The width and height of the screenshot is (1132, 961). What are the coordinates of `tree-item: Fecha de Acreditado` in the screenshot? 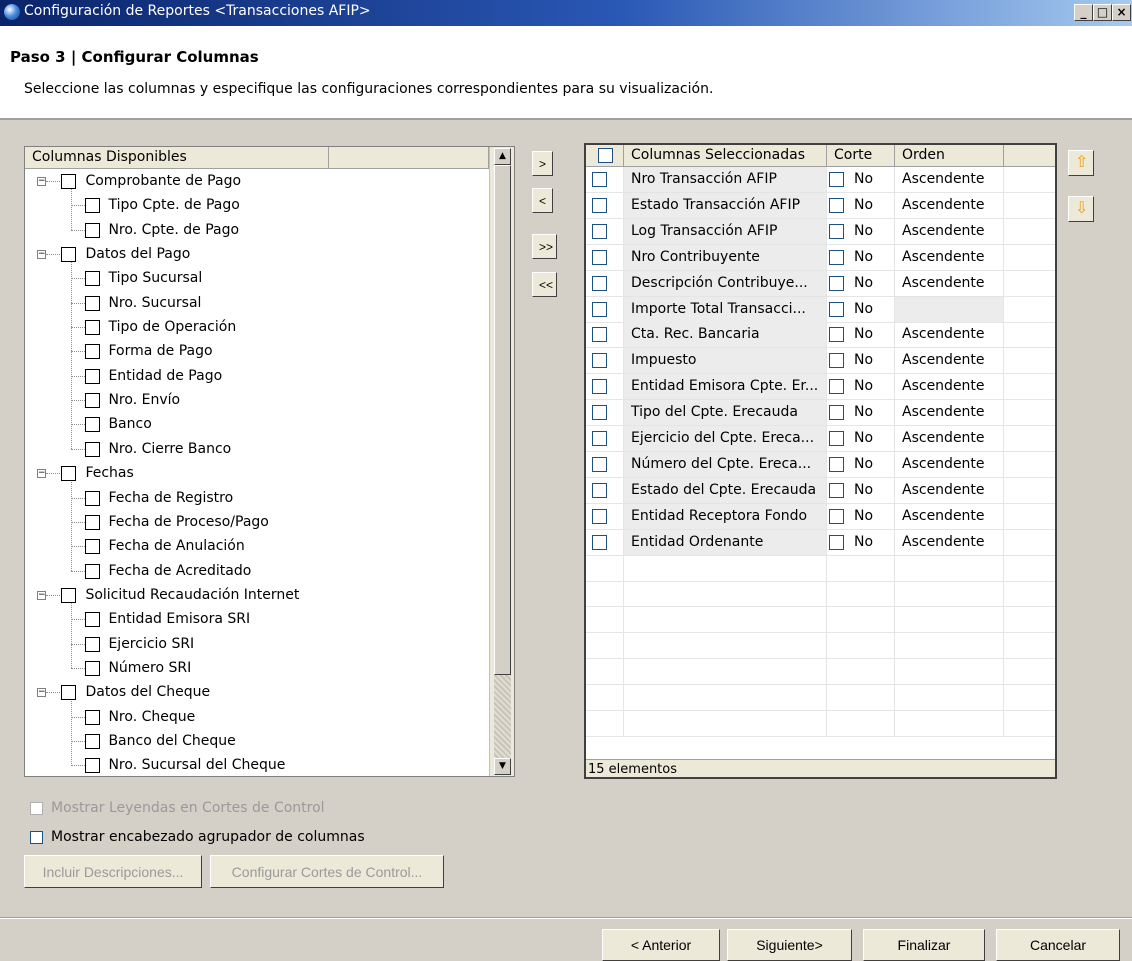 It's located at (168, 571).